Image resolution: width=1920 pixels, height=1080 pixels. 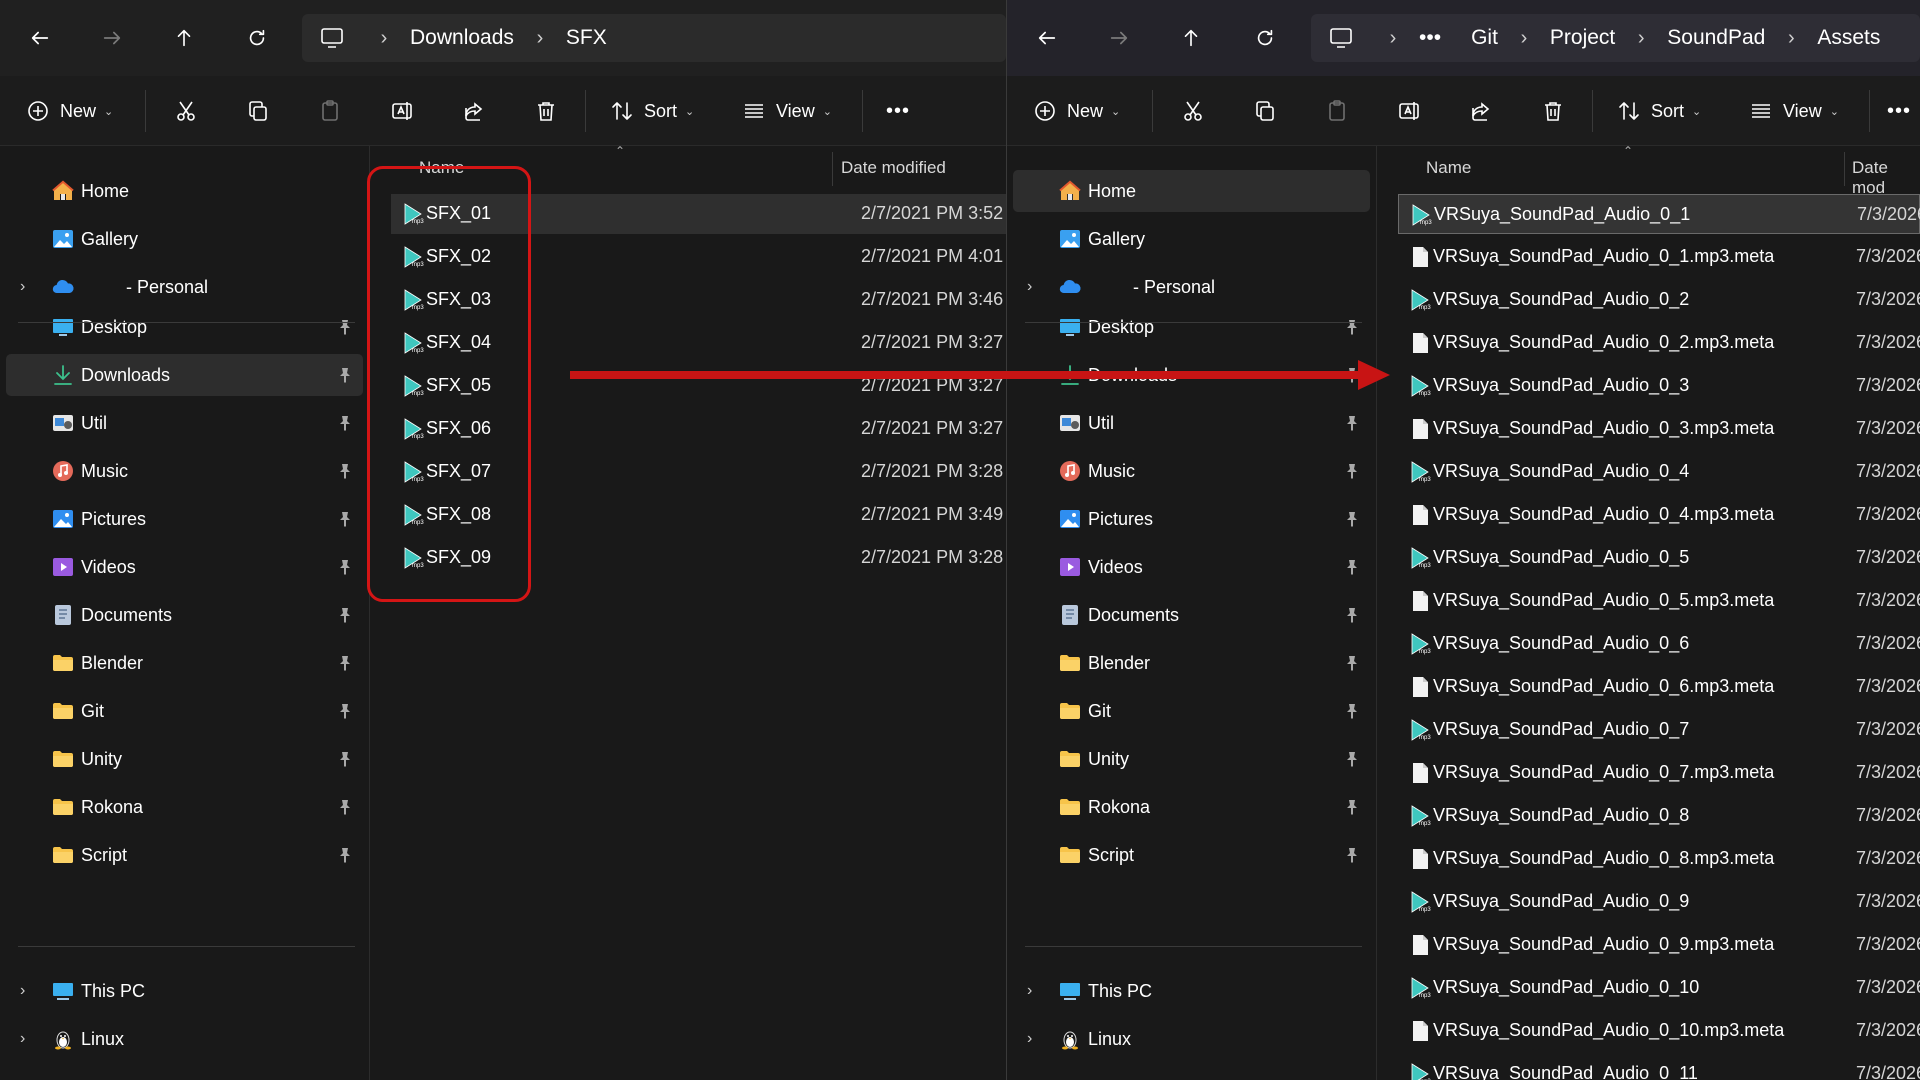 What do you see at coordinates (1886, 178) in the screenshot?
I see `column-date-header: Date mod` at bounding box center [1886, 178].